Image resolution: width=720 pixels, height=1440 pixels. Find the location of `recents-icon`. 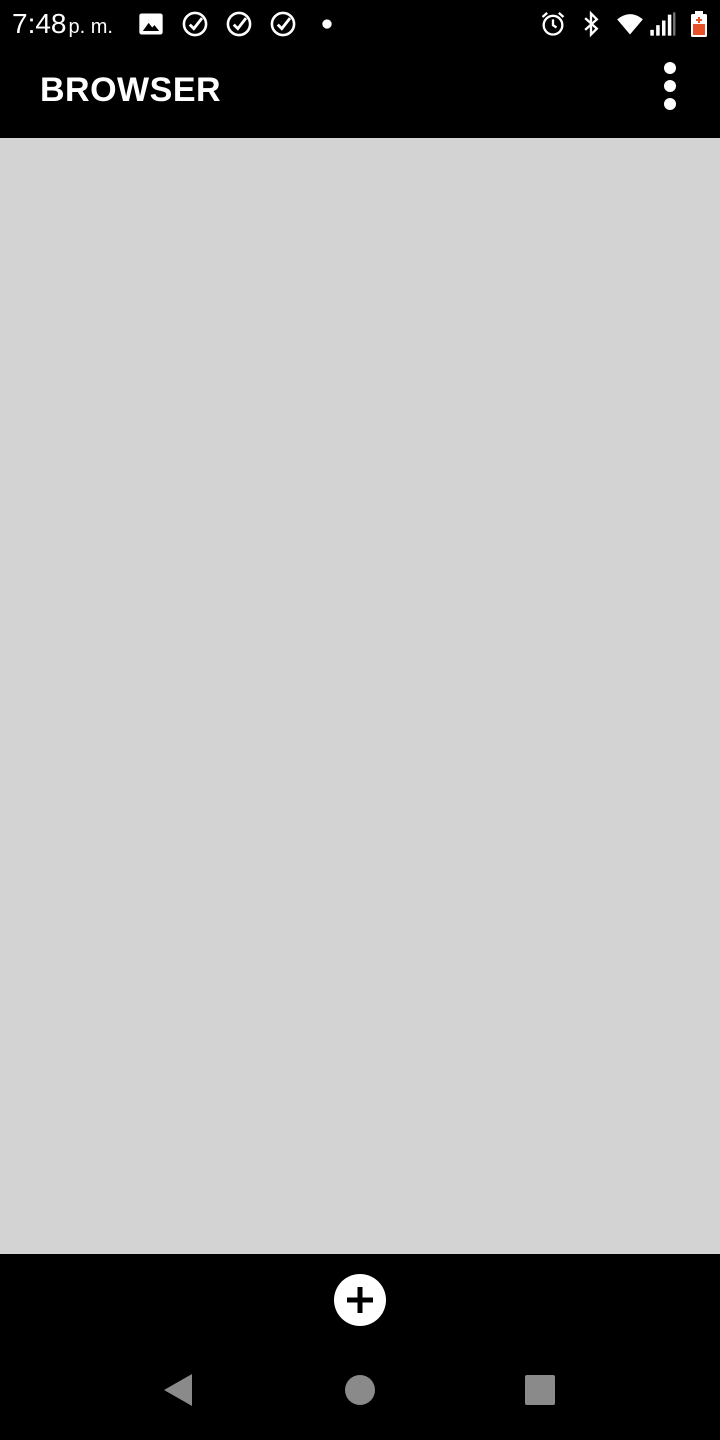

recents-icon is located at coordinates (540, 1390).